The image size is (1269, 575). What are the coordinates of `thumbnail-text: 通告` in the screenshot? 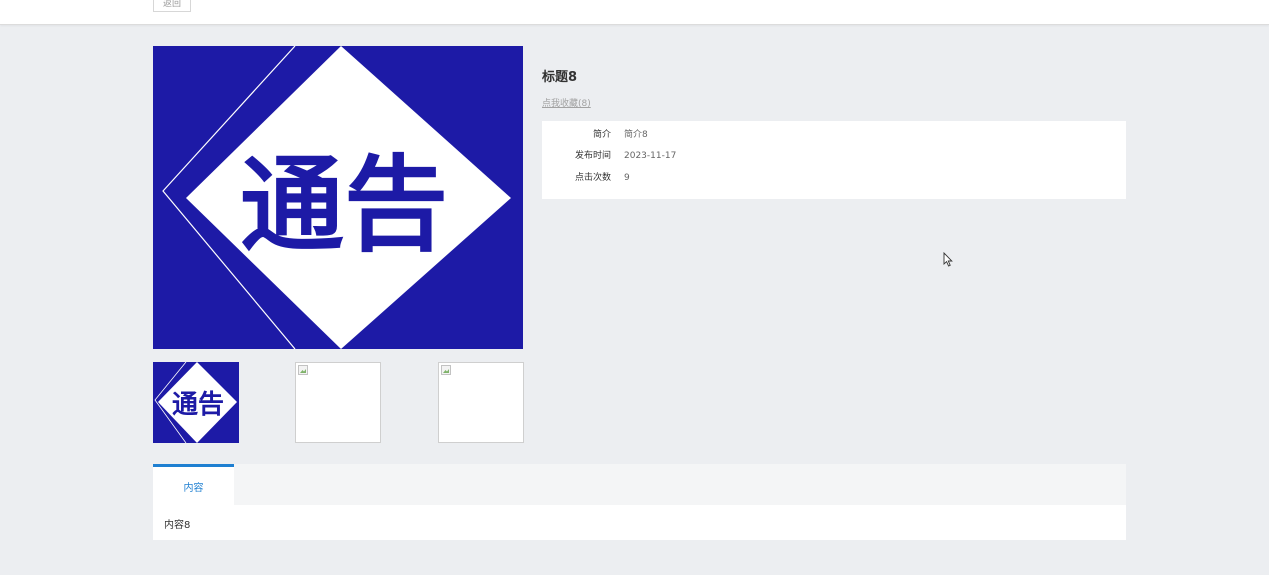 It's located at (198, 405).